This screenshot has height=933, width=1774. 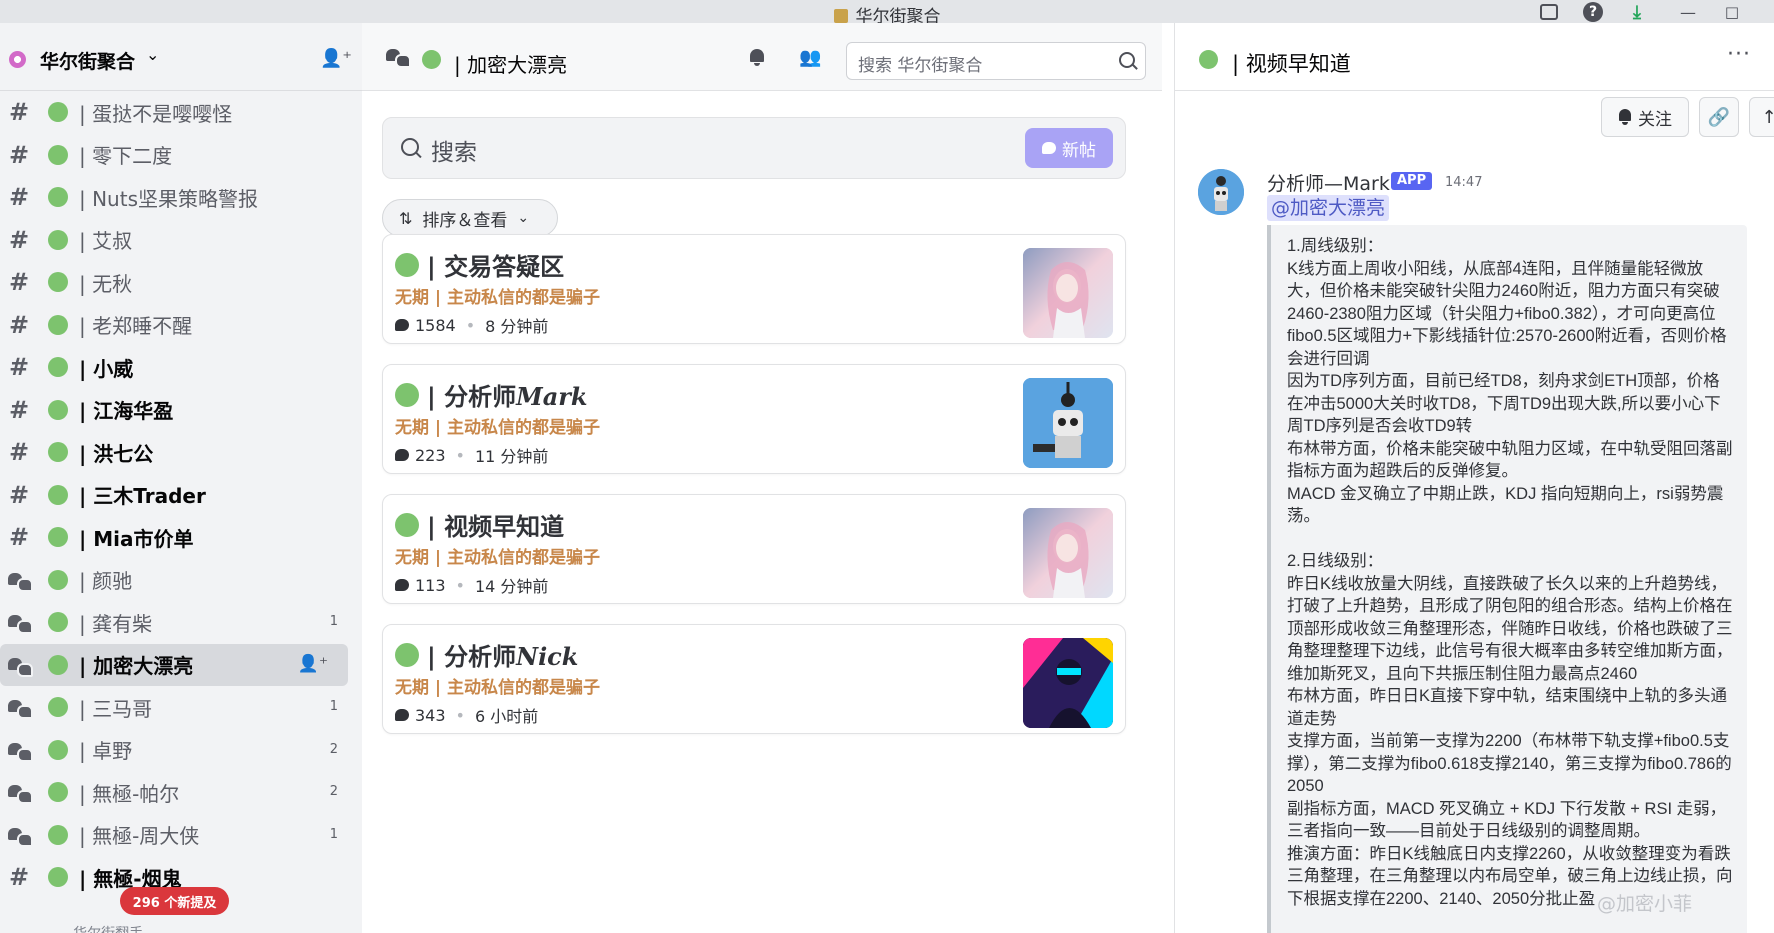 I want to click on server-name: 华尔街聚合, so click(x=87, y=60).